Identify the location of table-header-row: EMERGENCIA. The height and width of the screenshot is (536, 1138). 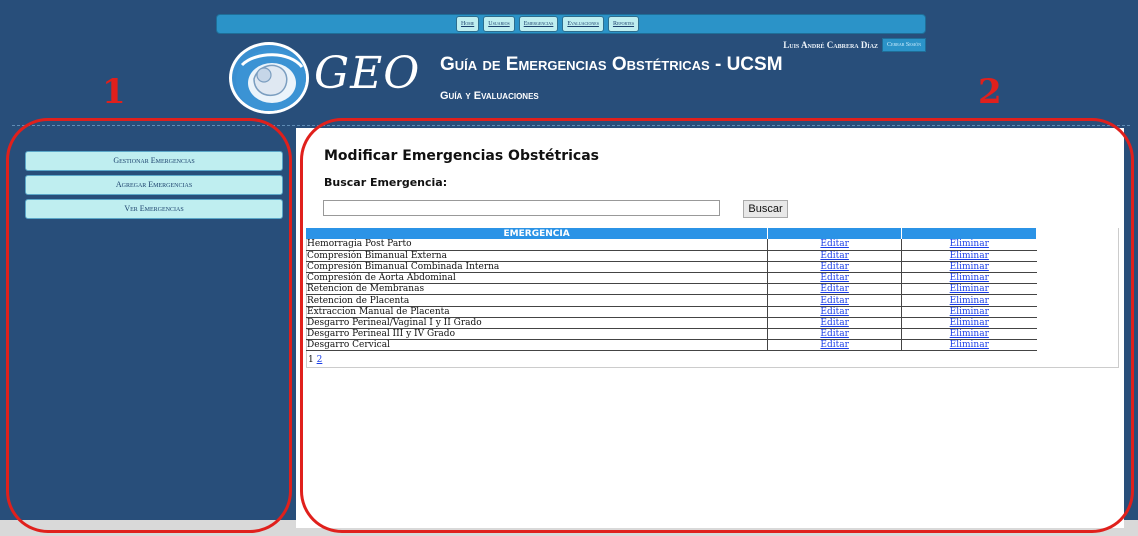
(671, 233).